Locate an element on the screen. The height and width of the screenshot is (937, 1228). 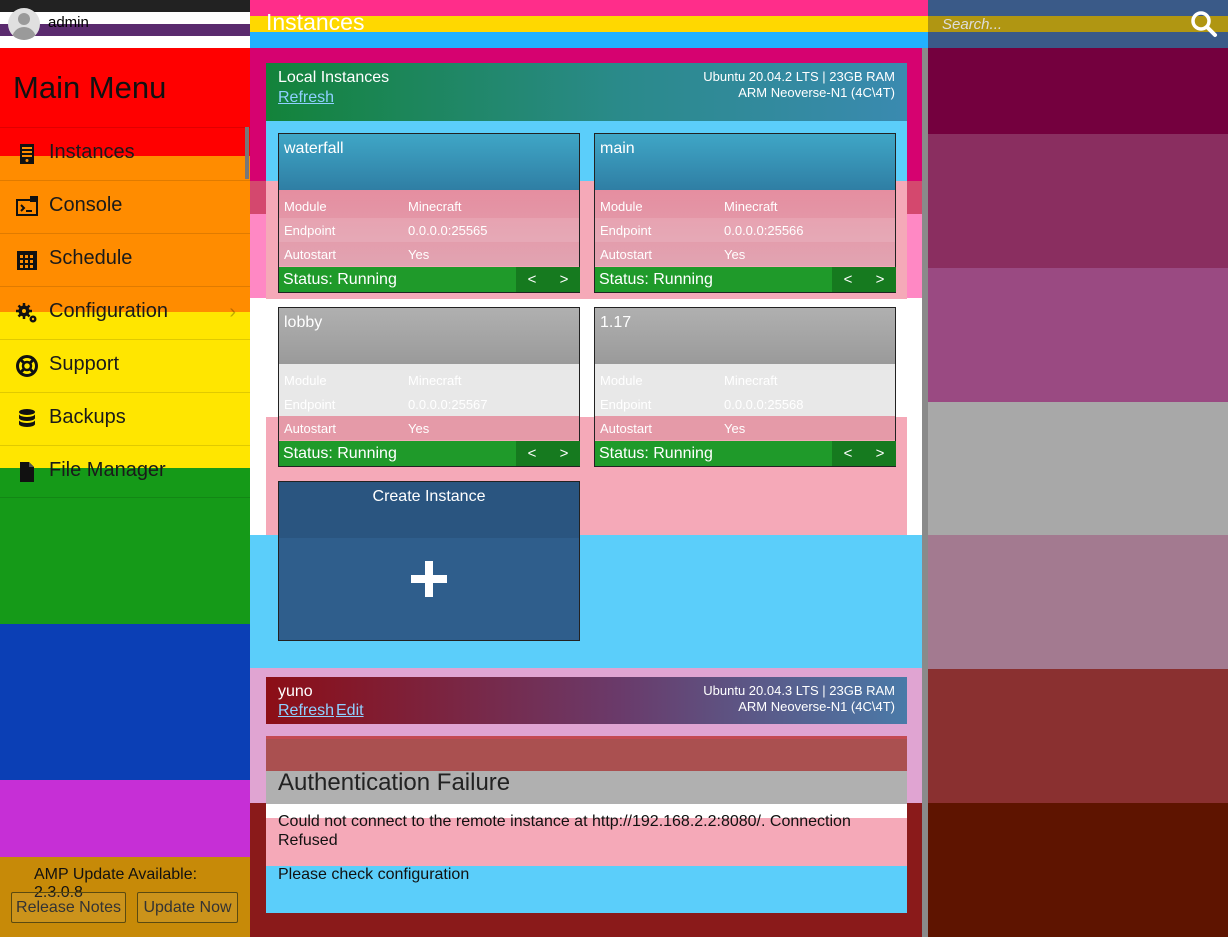
top-bar: Instances is located at coordinates (739, 24).